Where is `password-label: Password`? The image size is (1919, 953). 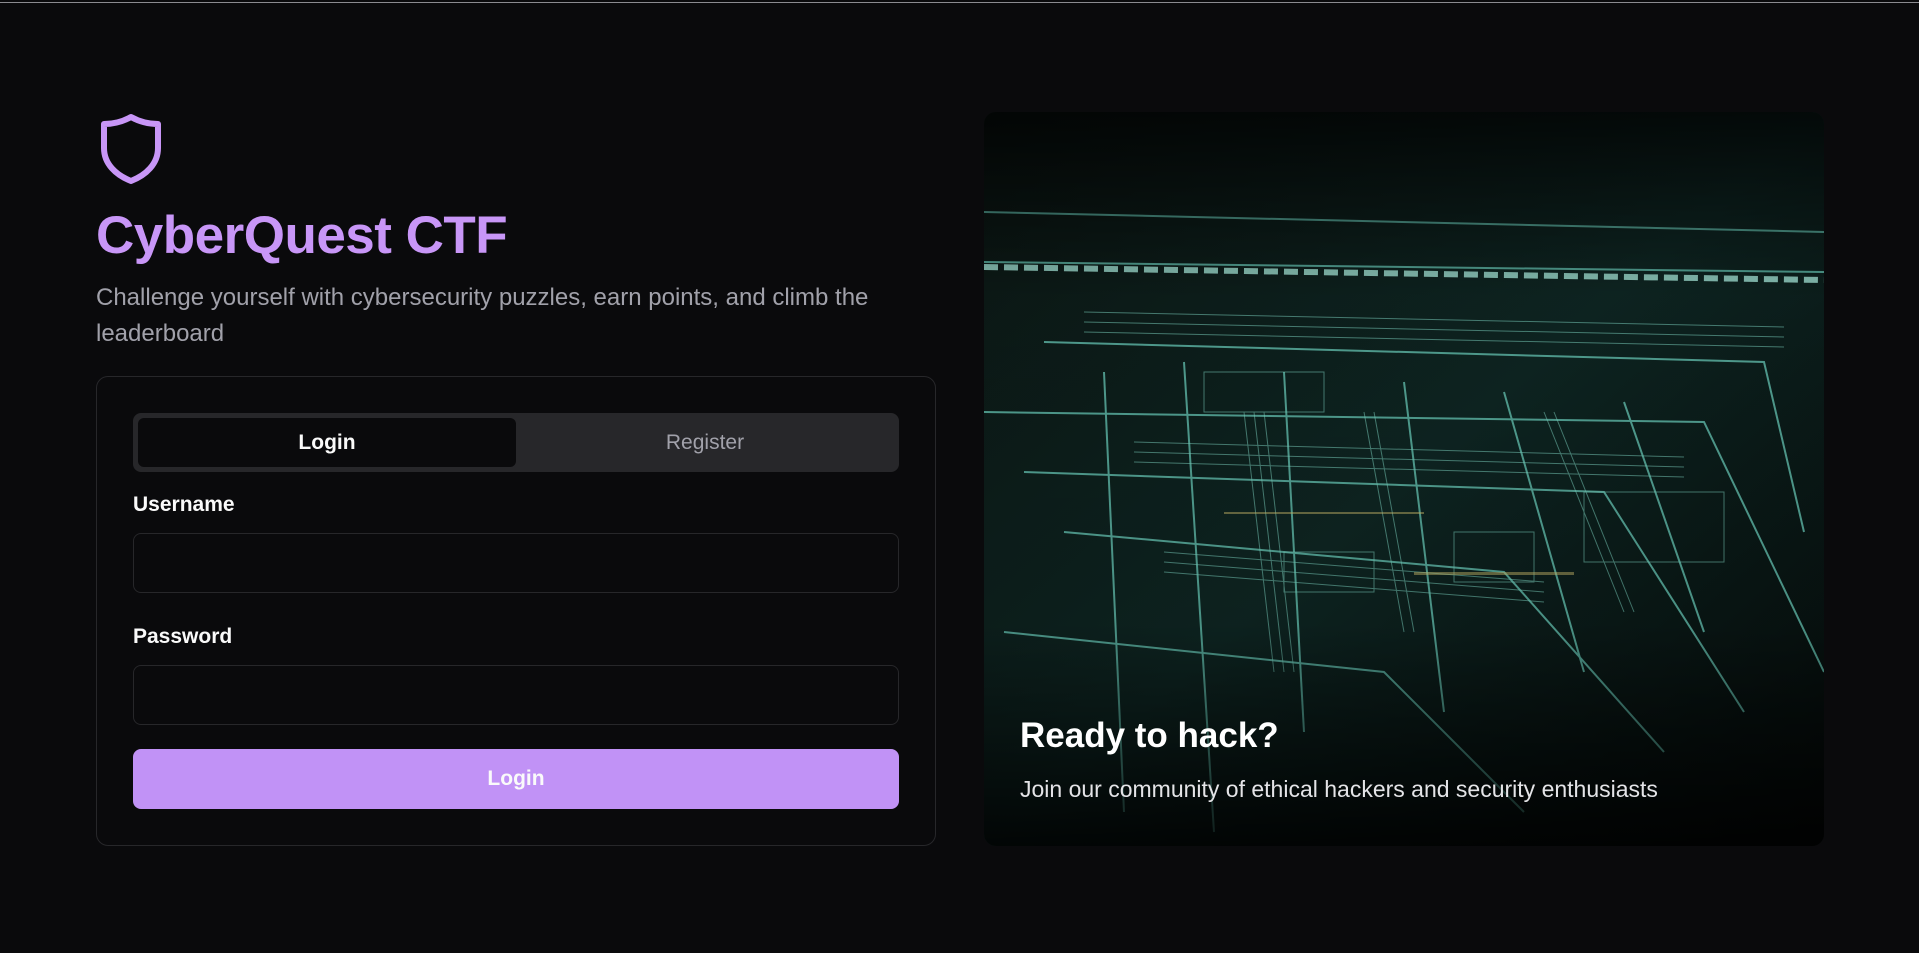 password-label: Password is located at coordinates (183, 636).